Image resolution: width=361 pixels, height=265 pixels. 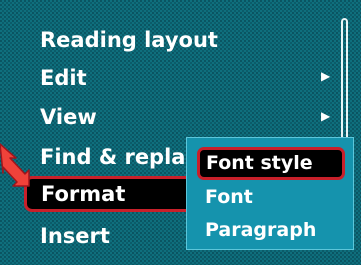 What do you see at coordinates (344, 83) in the screenshot?
I see `scrollbar` at bounding box center [344, 83].